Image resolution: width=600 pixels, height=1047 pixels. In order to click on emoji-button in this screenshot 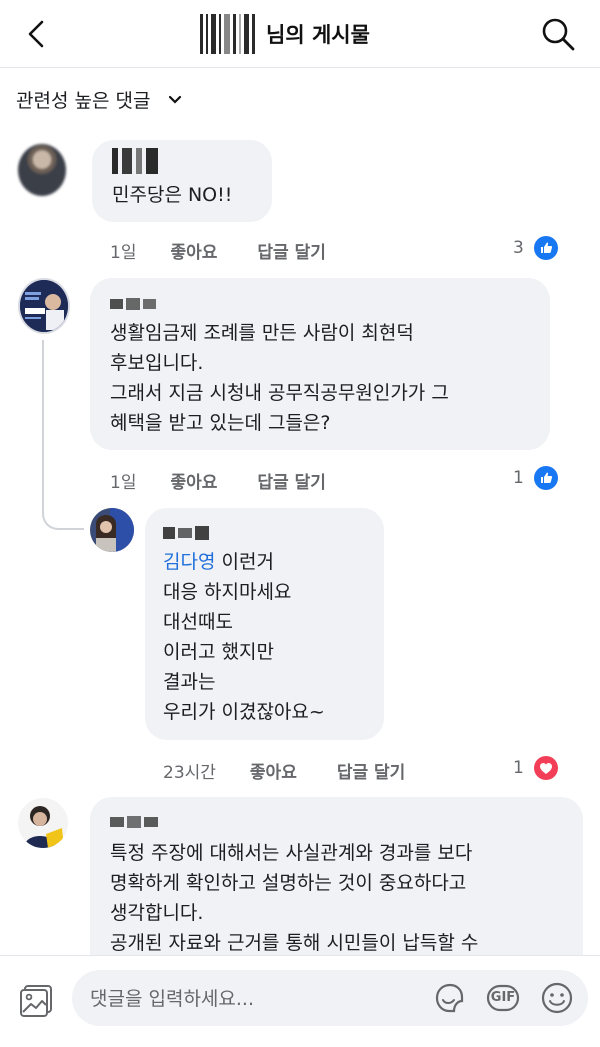, I will do `click(557, 998)`.